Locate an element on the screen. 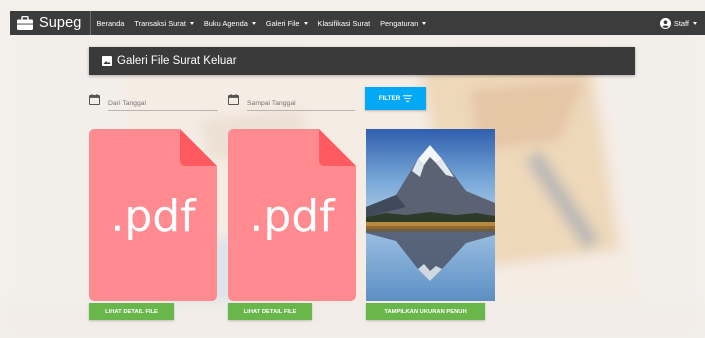 This screenshot has height=338, width=705. nav-item-pengaturan: Pengaturan is located at coordinates (403, 23).